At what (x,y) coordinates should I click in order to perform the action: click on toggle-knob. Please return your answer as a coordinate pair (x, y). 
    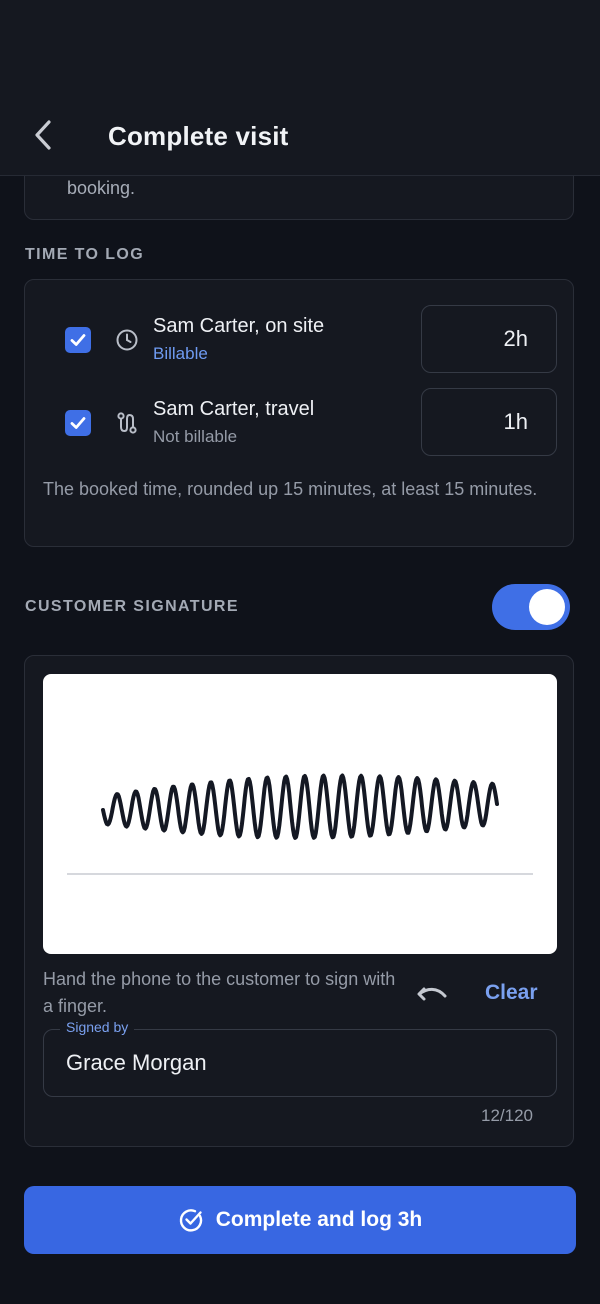
    Looking at the image, I should click on (547, 607).